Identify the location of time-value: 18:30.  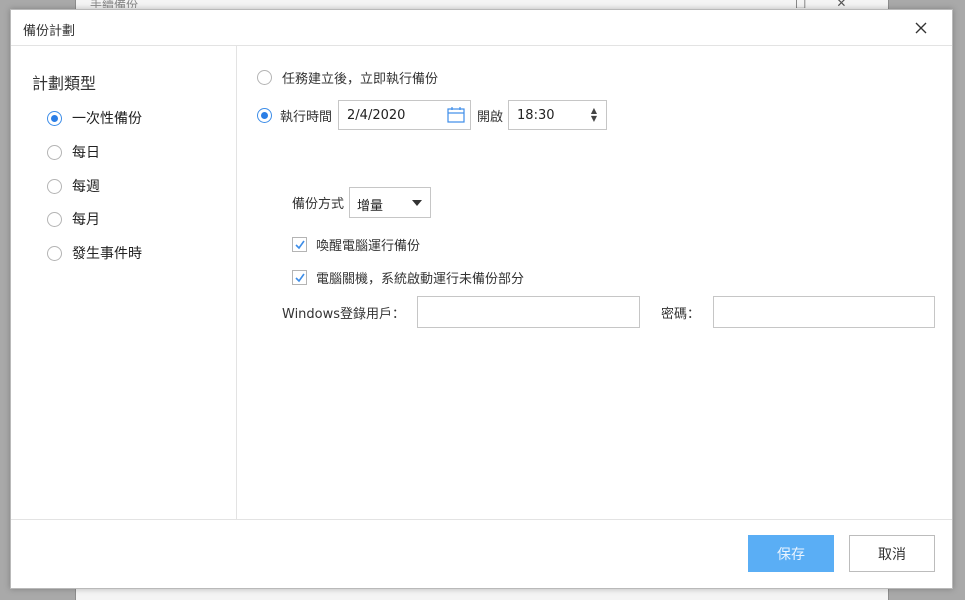
(536, 115).